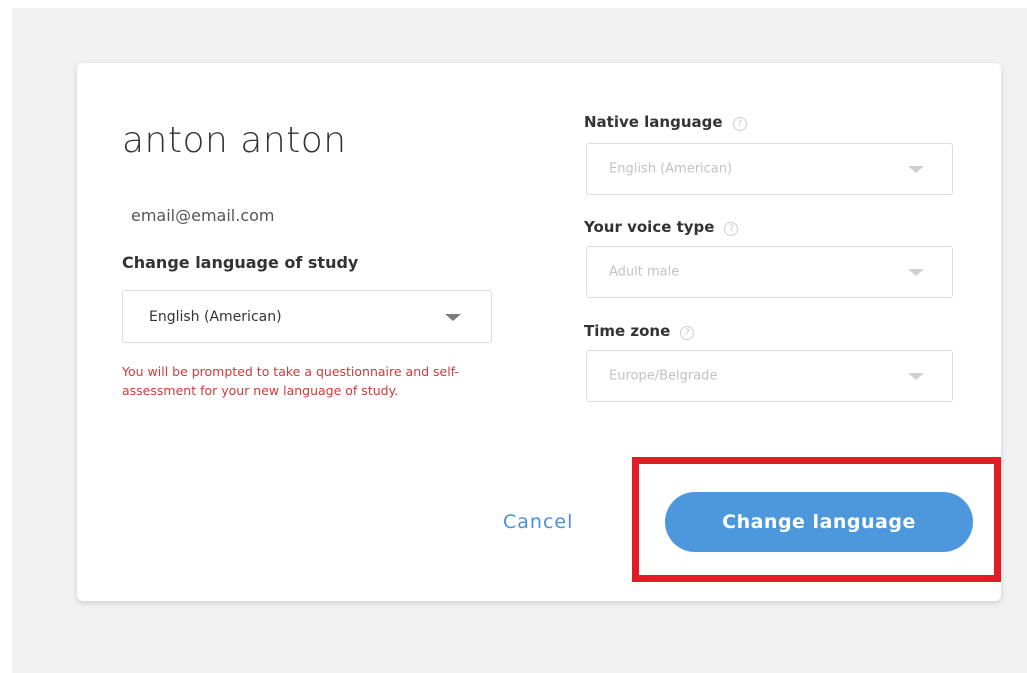 The height and width of the screenshot is (673, 1027). Describe the element at coordinates (649, 227) in the screenshot. I see `voice-type-label-text: Your voice type` at that location.